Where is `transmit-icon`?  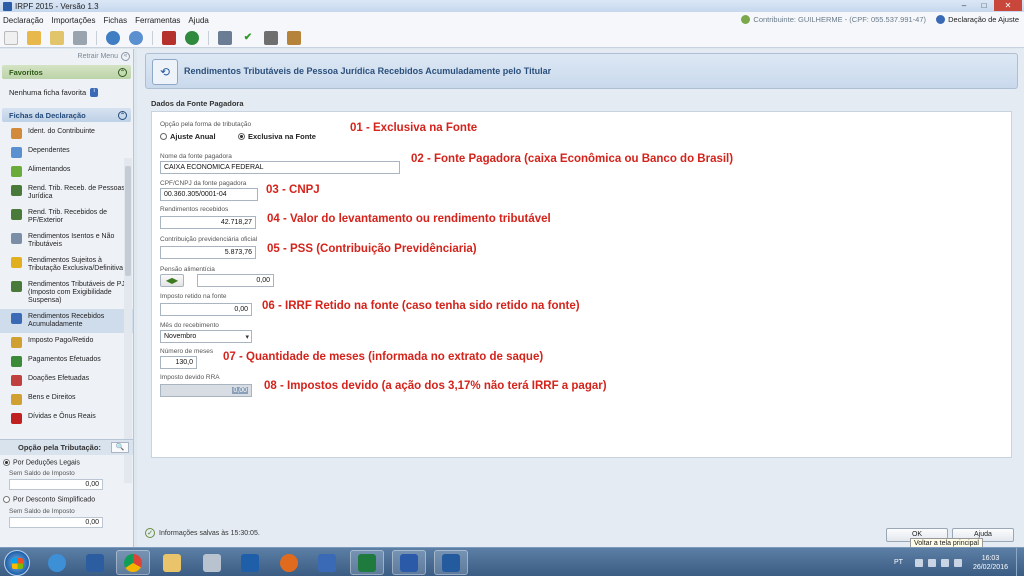
transmit-icon is located at coordinates (192, 37).